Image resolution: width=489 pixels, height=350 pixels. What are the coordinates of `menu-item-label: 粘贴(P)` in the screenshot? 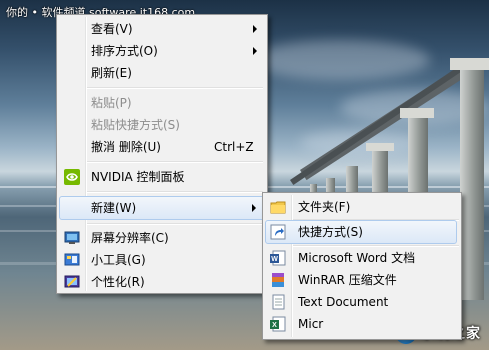 It's located at (111, 103).